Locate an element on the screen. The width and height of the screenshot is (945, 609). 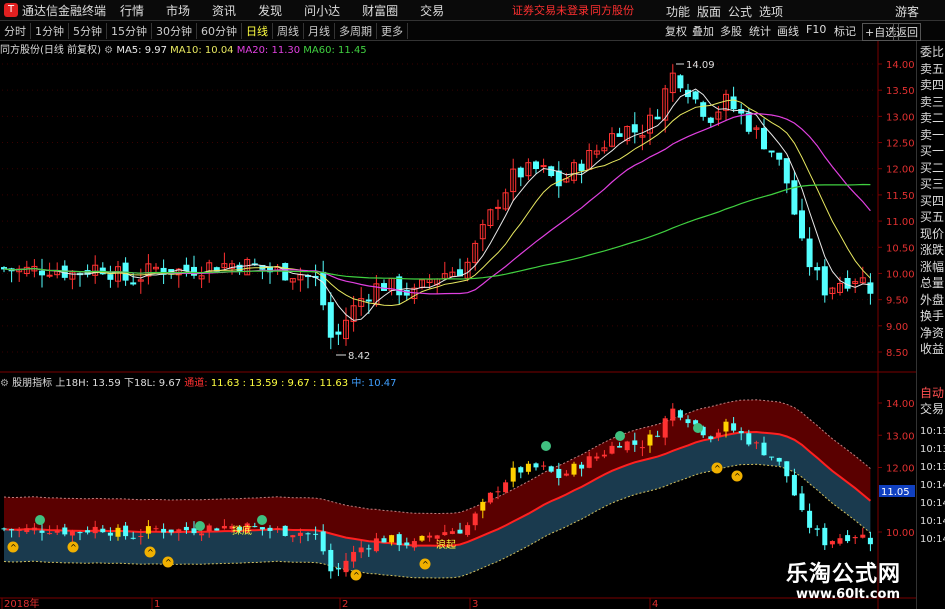
date-label: 1 is located at coordinates (157, 604).